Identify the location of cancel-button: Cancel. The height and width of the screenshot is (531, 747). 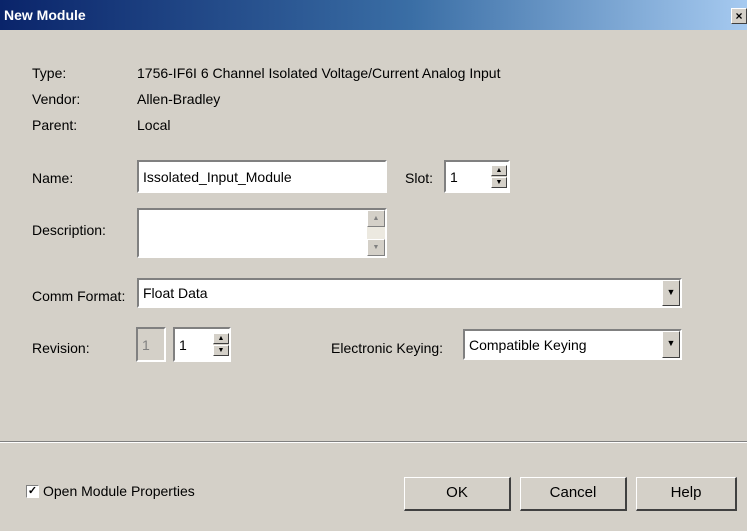
(573, 494).